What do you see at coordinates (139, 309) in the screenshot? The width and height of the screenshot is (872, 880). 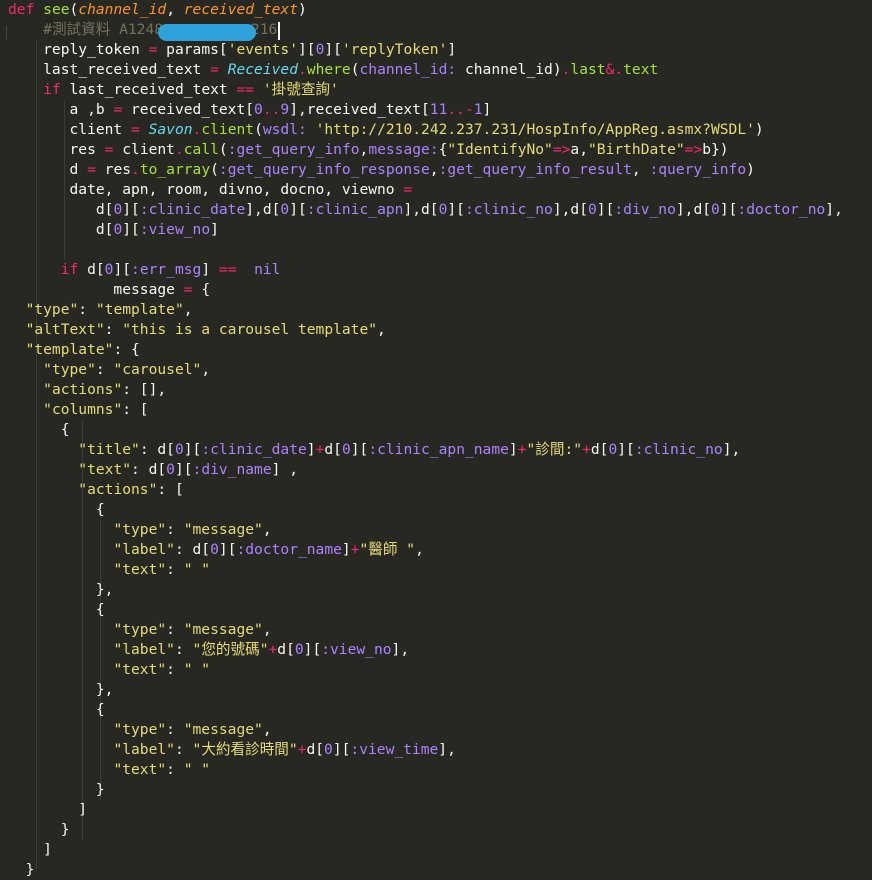 I see `code-token: "template"` at bounding box center [139, 309].